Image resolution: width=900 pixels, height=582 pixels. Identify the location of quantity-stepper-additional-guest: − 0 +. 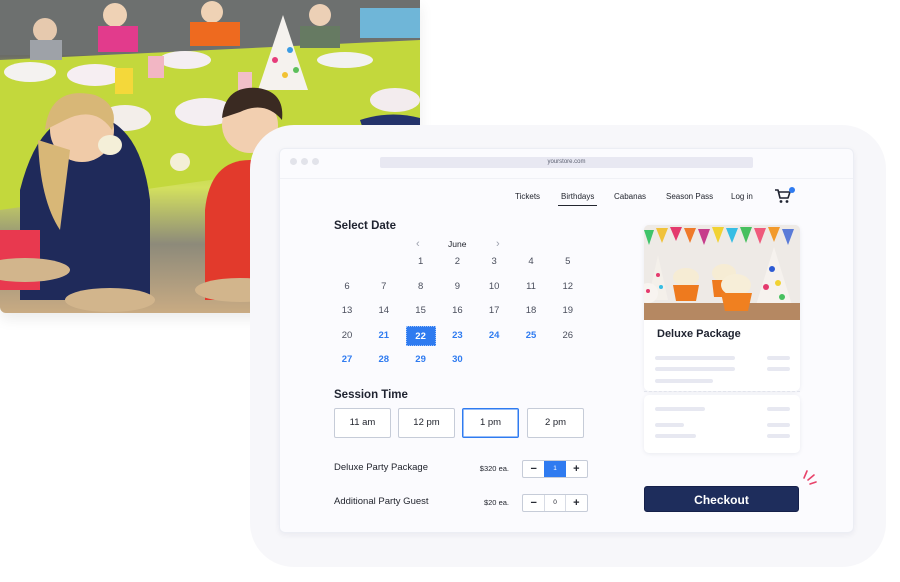
(555, 503).